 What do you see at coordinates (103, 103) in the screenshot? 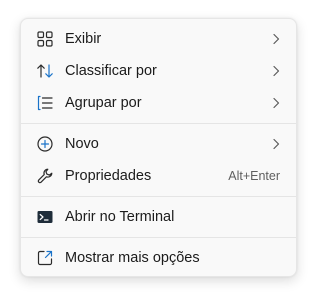
I see `menu-item-label: Agrupar por` at bounding box center [103, 103].